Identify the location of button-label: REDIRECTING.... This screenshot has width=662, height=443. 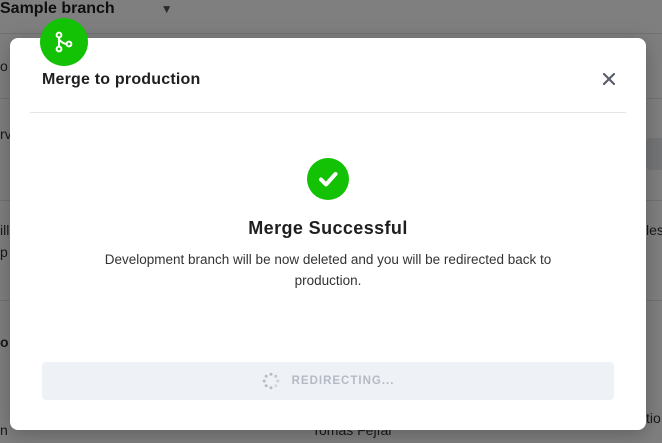
(343, 381).